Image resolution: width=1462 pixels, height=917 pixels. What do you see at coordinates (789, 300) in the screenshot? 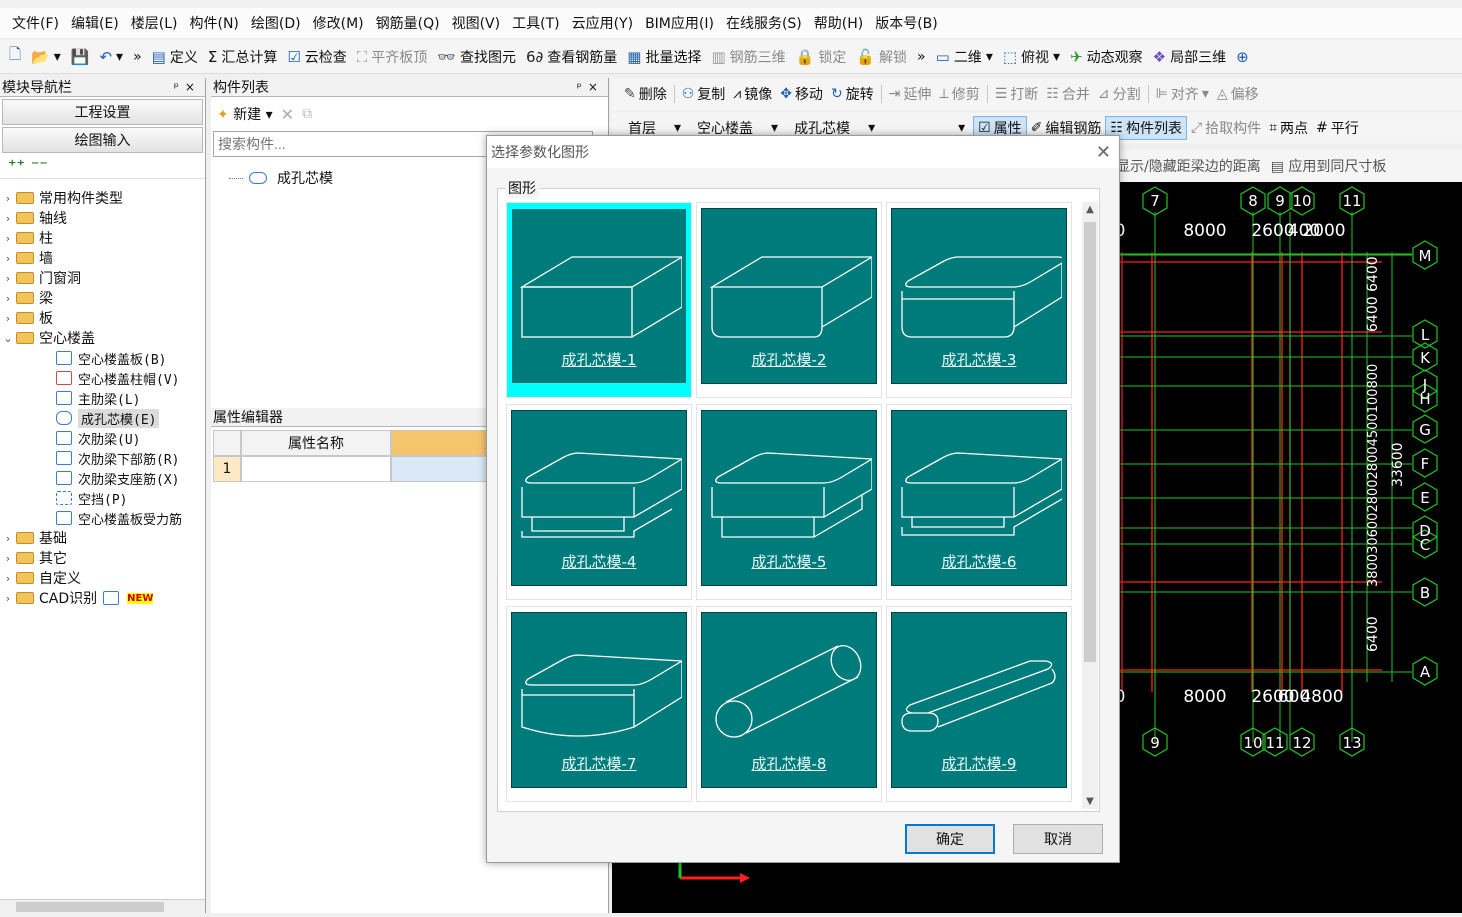
I see `shape-tile-2: 成孔芯模-2` at bounding box center [789, 300].